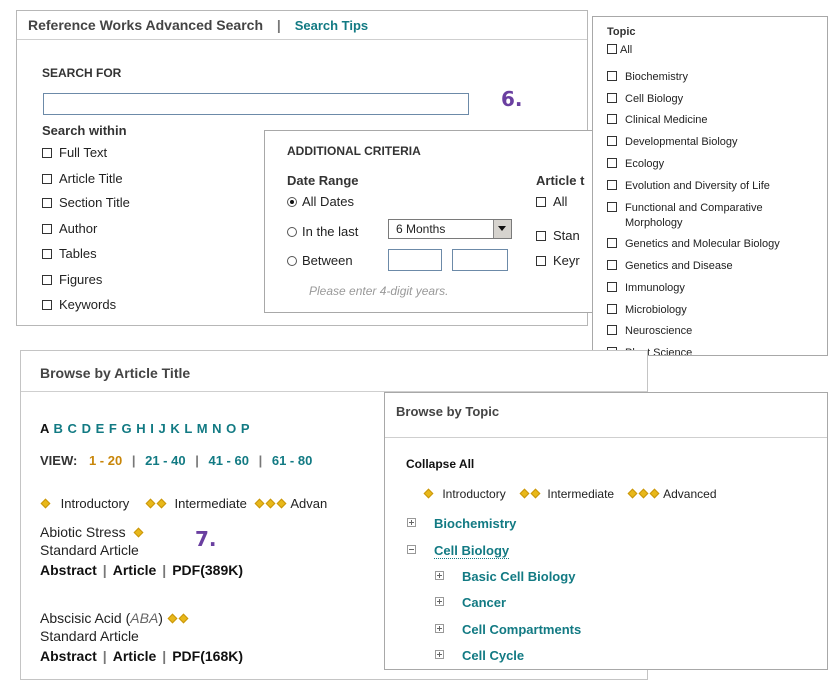  Describe the element at coordinates (479, 655) in the screenshot. I see `tree-node-cell-cycle: Cell Cycle` at that location.